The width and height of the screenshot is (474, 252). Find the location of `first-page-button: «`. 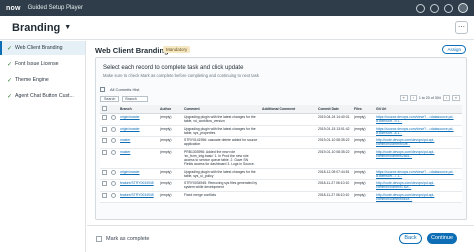

first-page-button: « is located at coordinates (403, 98).